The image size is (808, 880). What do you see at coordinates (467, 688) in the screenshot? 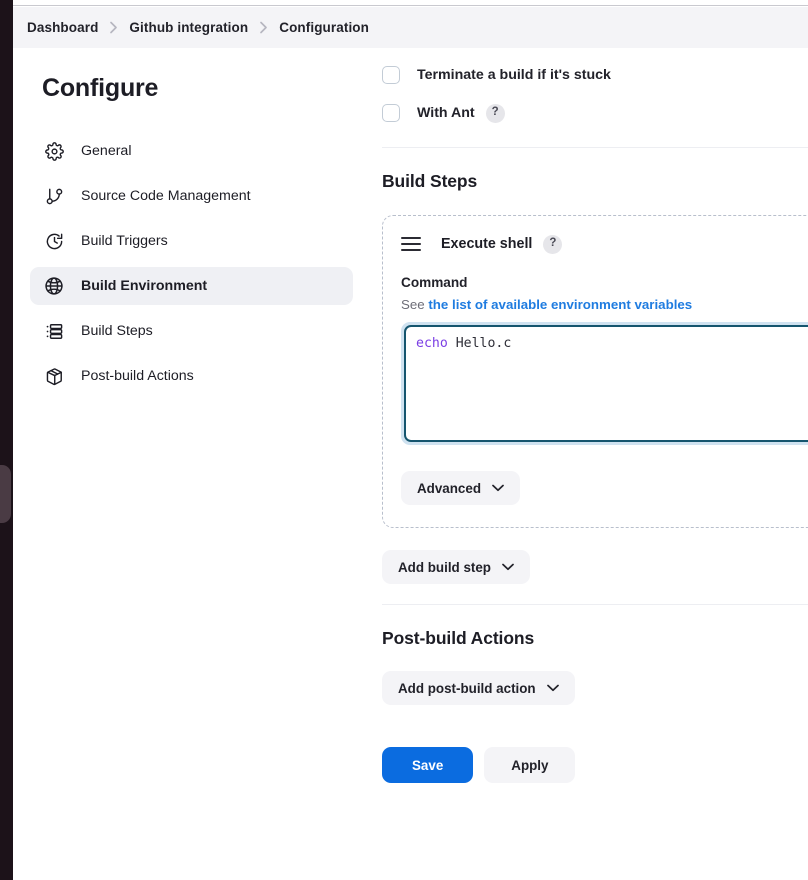
I see `add-post-build-action-label: Add post-build action` at bounding box center [467, 688].